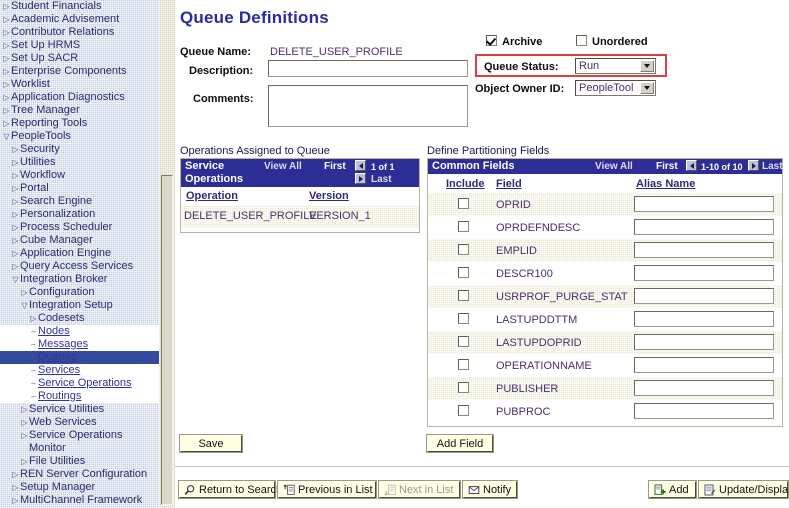 Image resolution: width=789 pixels, height=508 pixels. What do you see at coordinates (79, 201) in the screenshot?
I see `sidebar-item-search-engine: ▷ Search Engine` at bounding box center [79, 201].